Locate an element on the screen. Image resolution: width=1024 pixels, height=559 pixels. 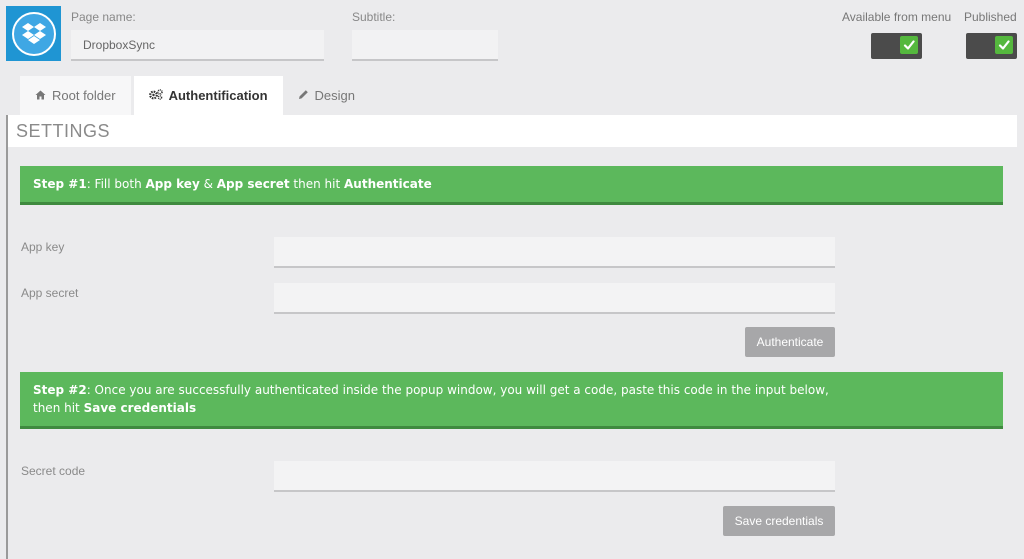
secret-code-label: Secret code is located at coordinates (53, 471).